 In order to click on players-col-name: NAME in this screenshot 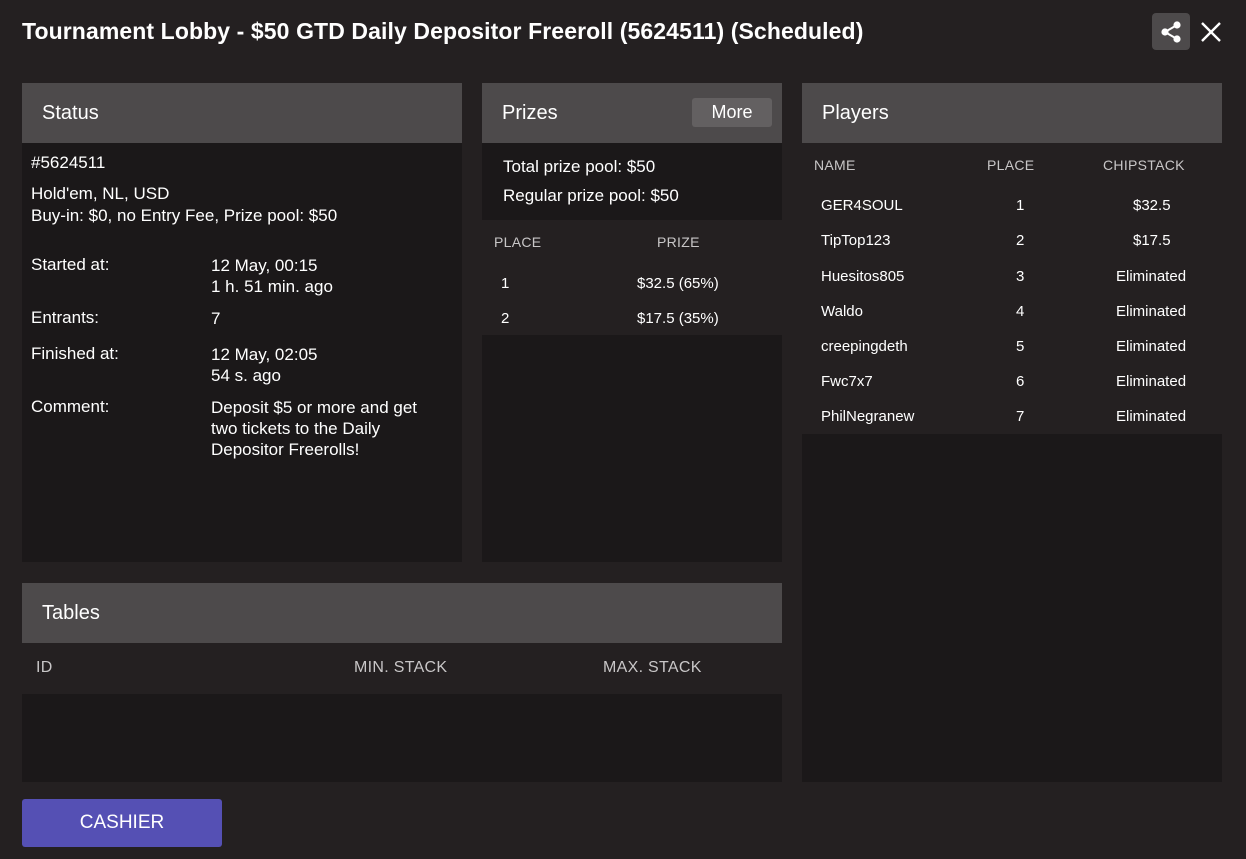, I will do `click(835, 165)`.